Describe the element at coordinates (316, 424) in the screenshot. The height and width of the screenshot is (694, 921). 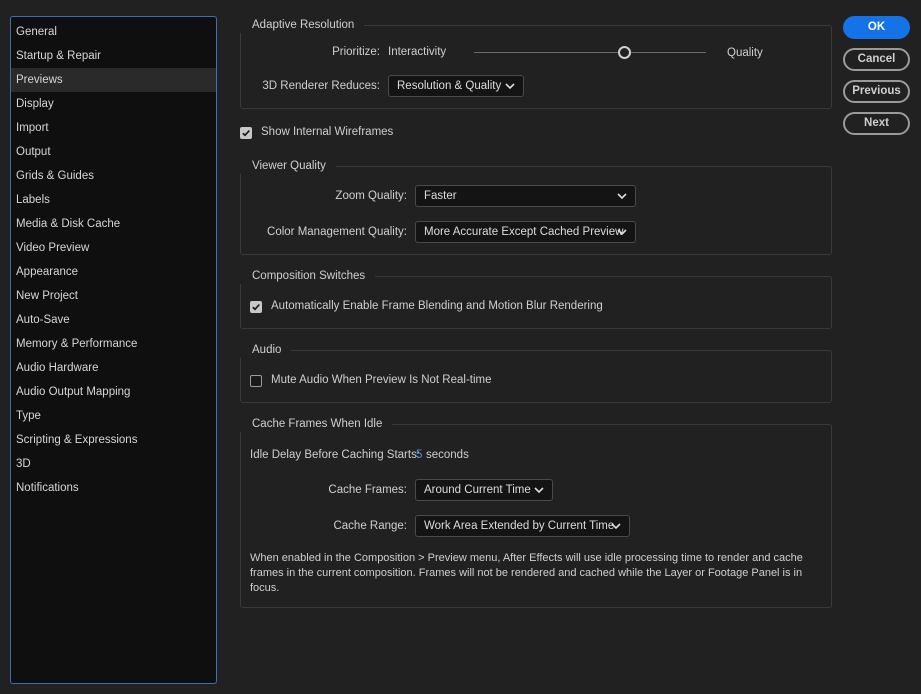
I see `cache-frames-title: Cache Frames When Idle` at that location.